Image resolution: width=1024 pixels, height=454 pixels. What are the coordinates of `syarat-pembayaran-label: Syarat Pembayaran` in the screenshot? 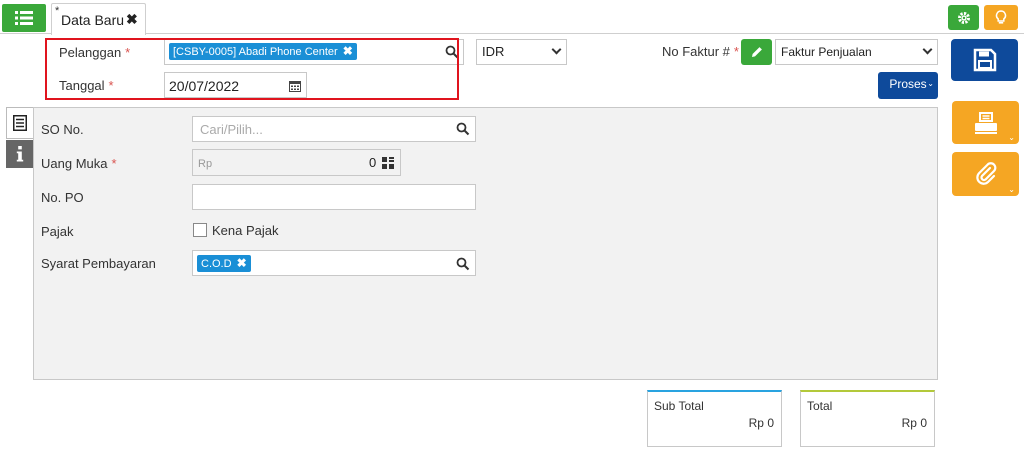 It's located at (98, 263).